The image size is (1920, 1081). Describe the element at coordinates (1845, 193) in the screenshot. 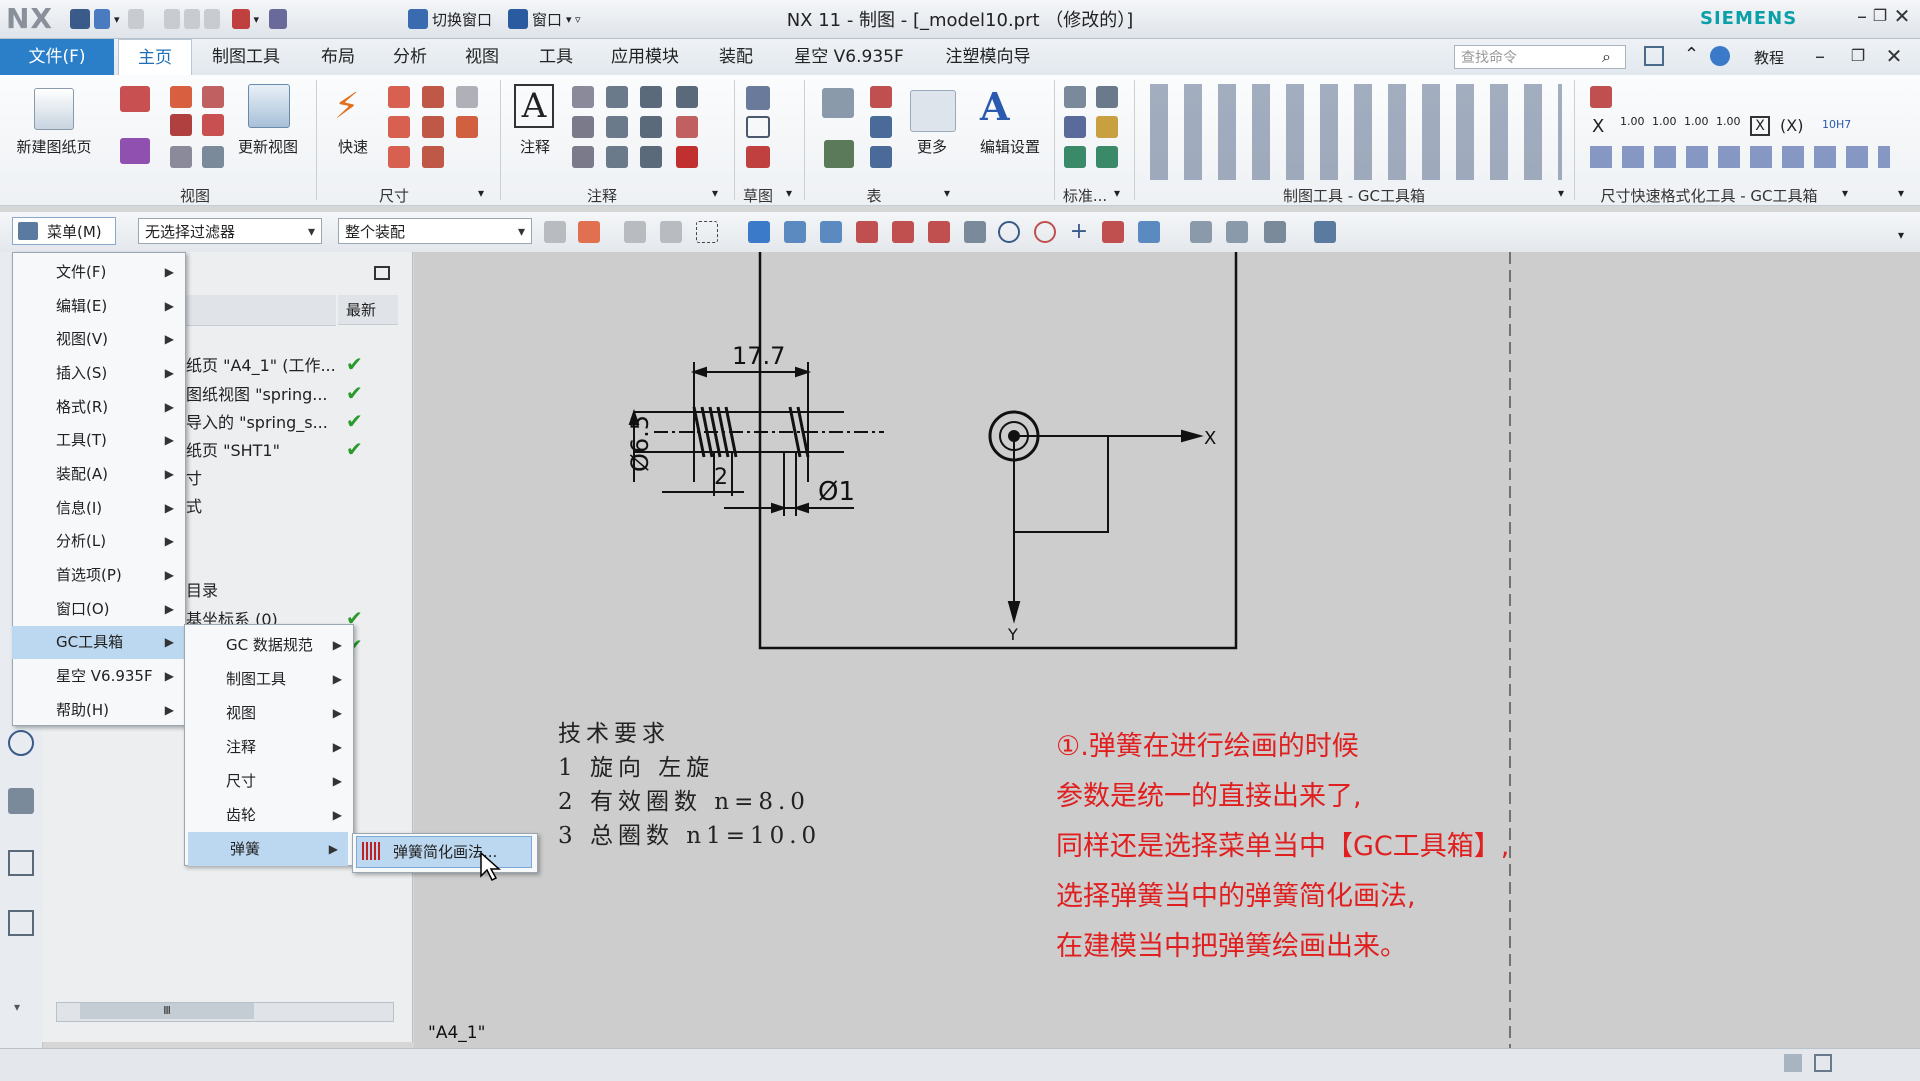

I see `gc-dim-format-group-dropdown-icon: ▾` at that location.